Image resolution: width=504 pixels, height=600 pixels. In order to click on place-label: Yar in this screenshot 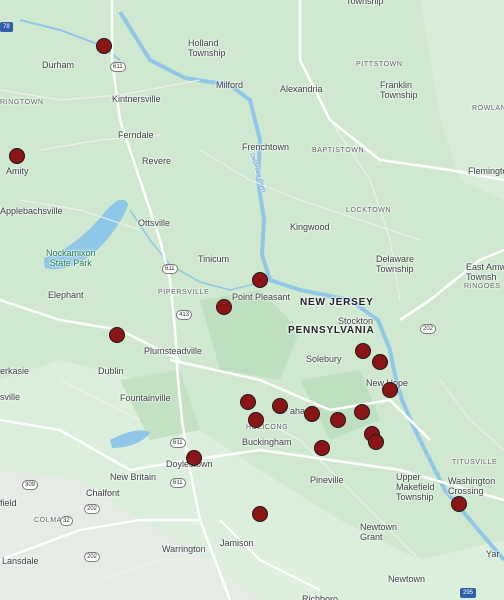, I will do `click(493, 554)`.